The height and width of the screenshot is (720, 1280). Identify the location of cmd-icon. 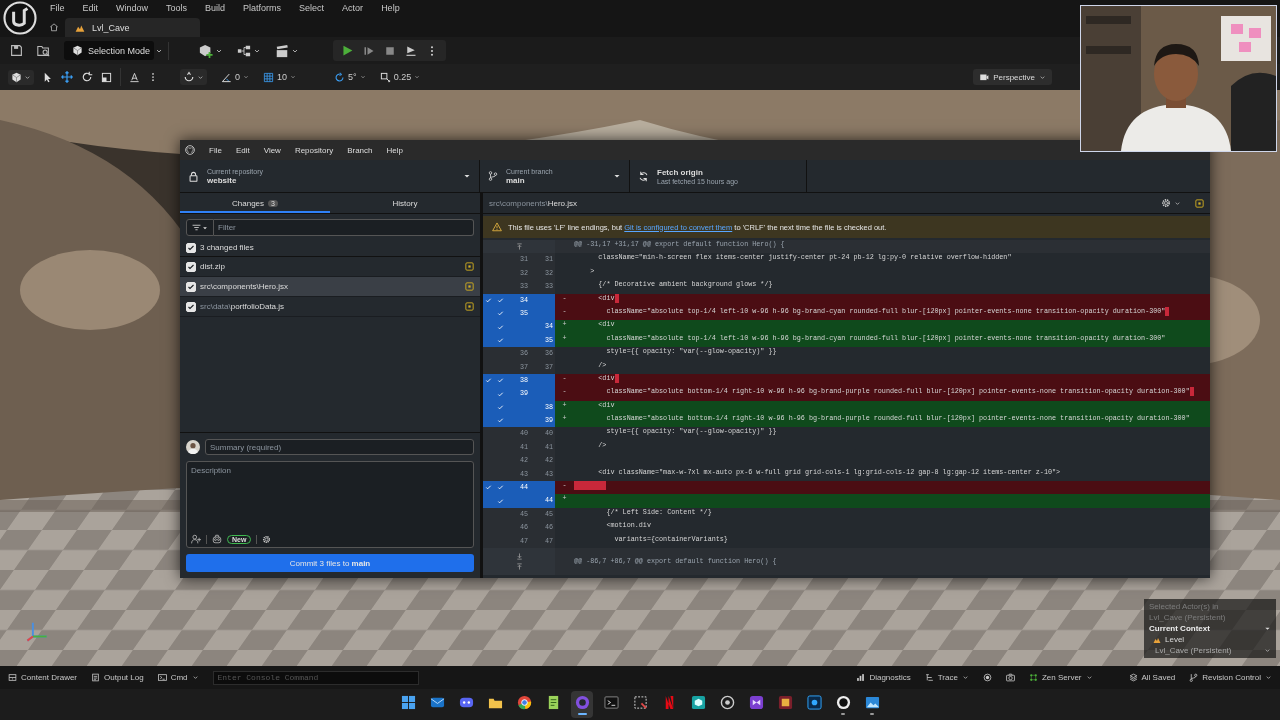
(162, 677).